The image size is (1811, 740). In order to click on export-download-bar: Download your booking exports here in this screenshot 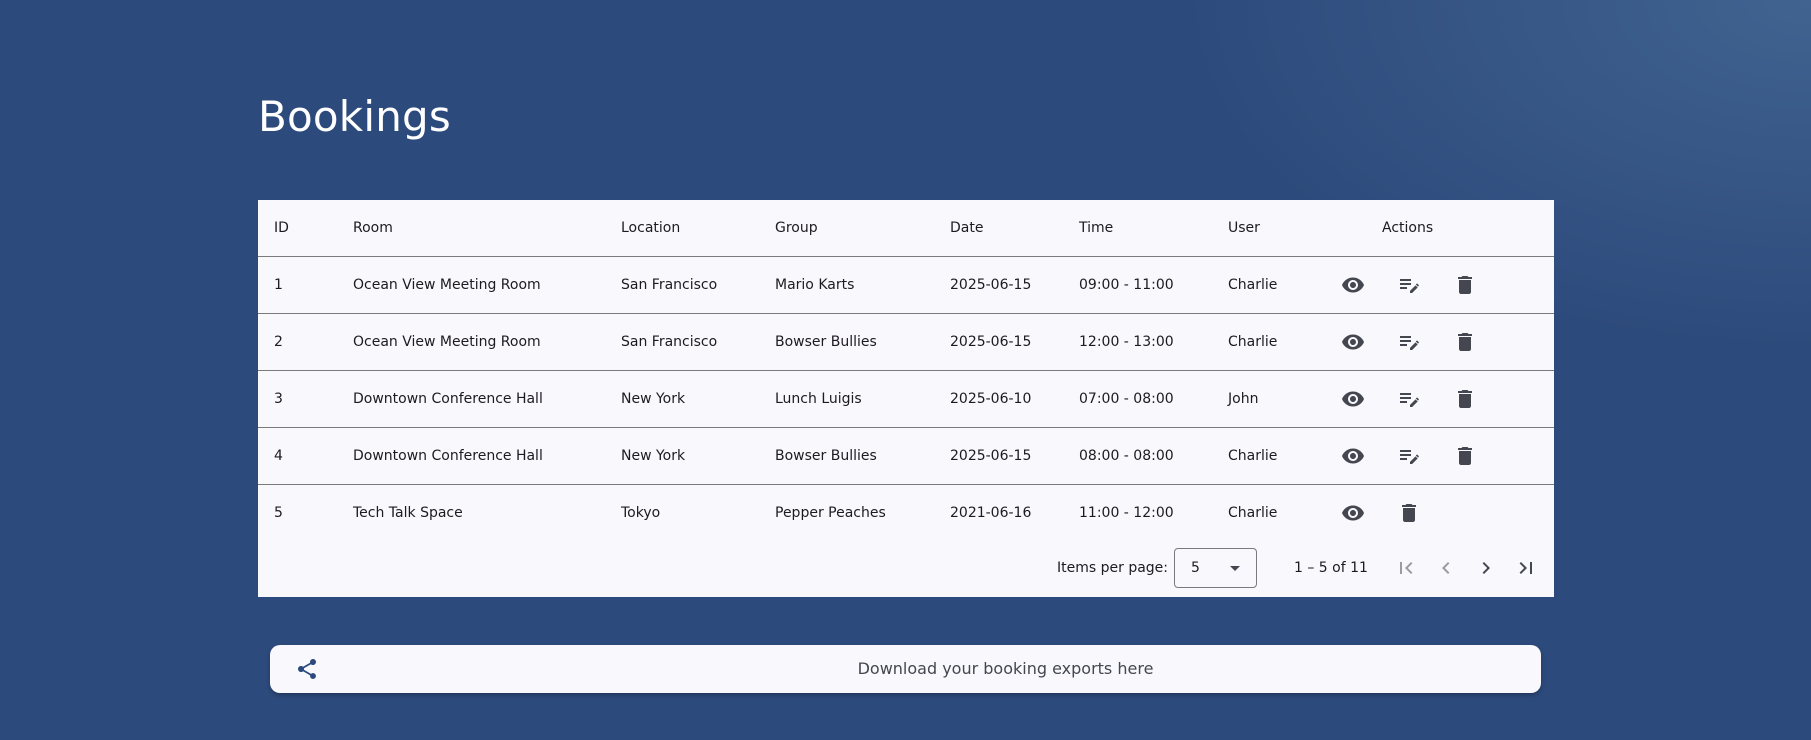, I will do `click(905, 669)`.